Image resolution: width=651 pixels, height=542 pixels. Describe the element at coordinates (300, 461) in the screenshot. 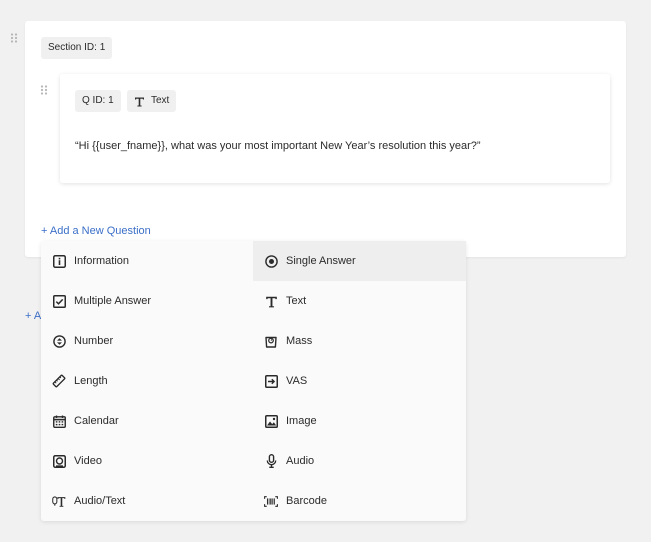

I see `menu-item-label: Audio` at that location.